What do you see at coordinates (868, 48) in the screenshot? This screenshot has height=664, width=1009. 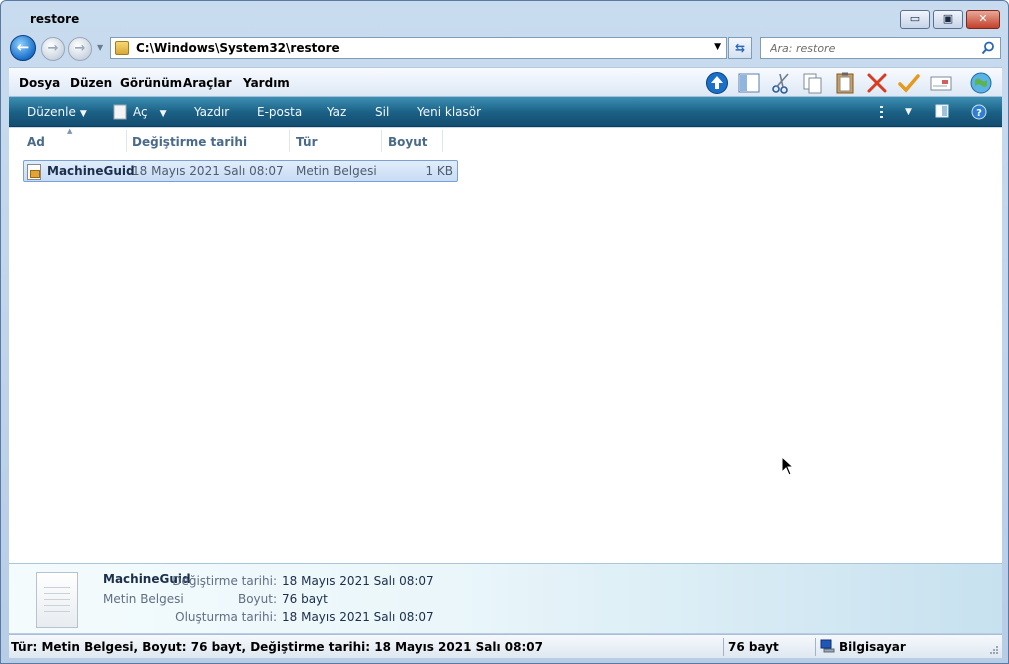 I see `search-input` at bounding box center [868, 48].